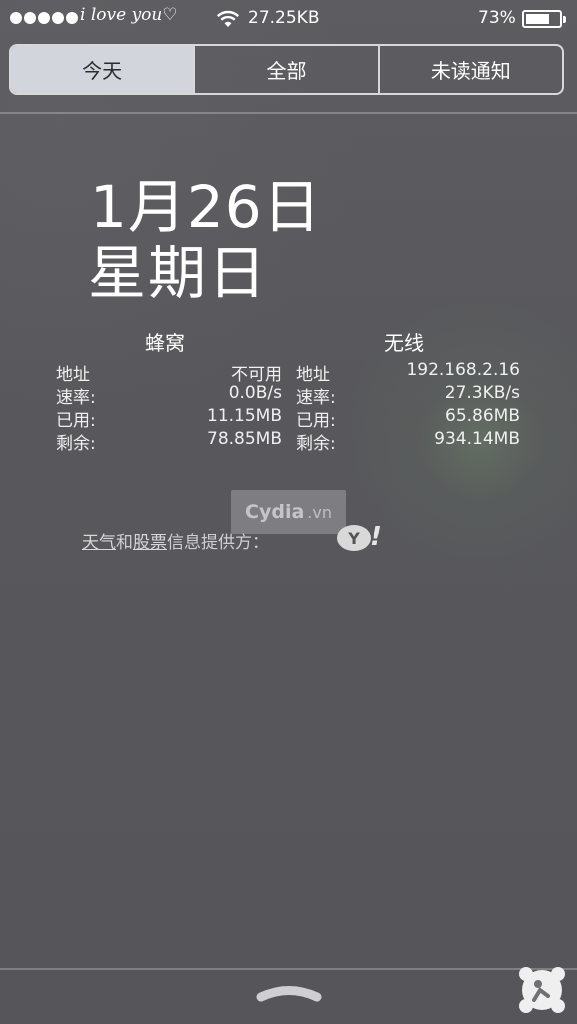 This screenshot has height=1024, width=577. I want to click on watermark-suffix: .vn, so click(319, 512).